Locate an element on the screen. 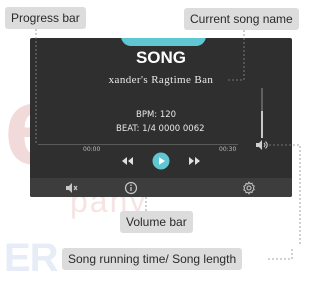  callout-current-song-name: Current song name is located at coordinates (241, 19).